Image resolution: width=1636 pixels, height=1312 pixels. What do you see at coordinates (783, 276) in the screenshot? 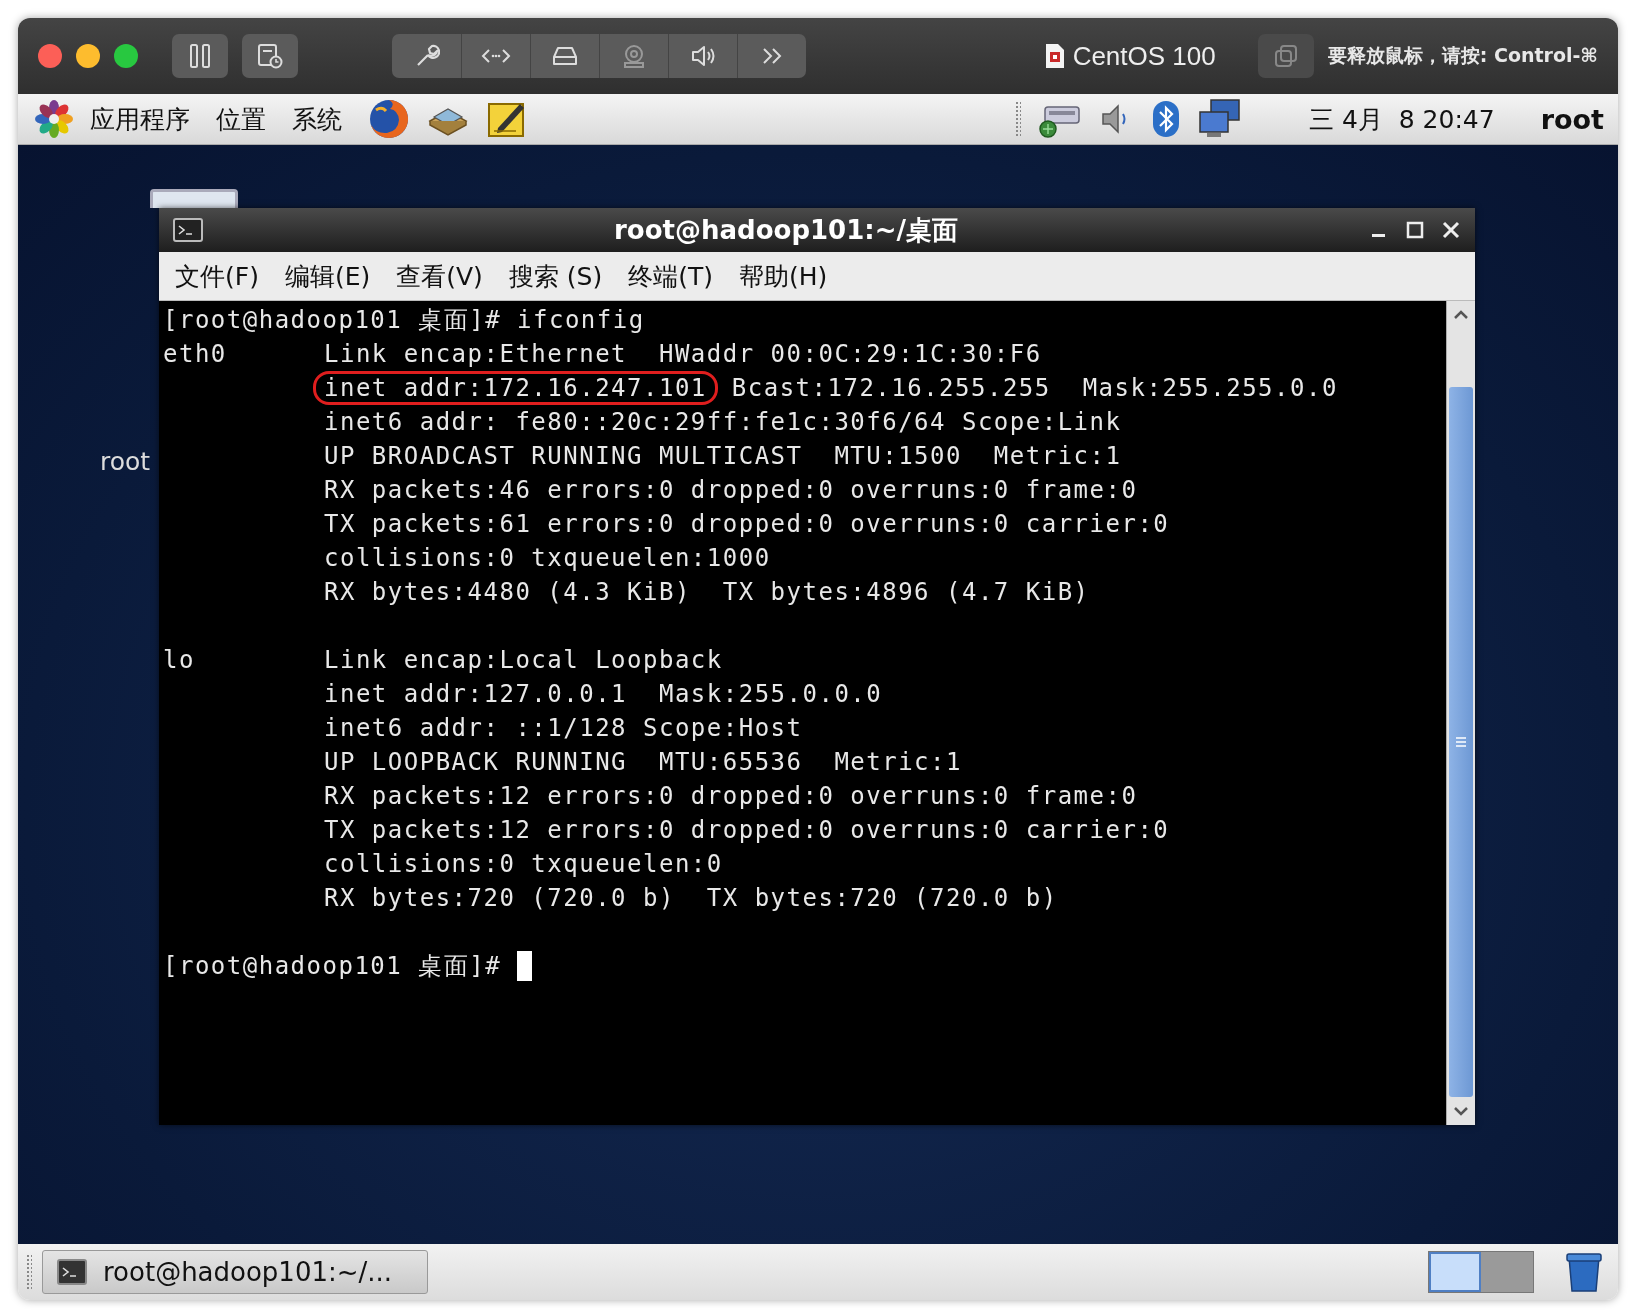
I see `menu-item: 帮助(H)` at bounding box center [783, 276].